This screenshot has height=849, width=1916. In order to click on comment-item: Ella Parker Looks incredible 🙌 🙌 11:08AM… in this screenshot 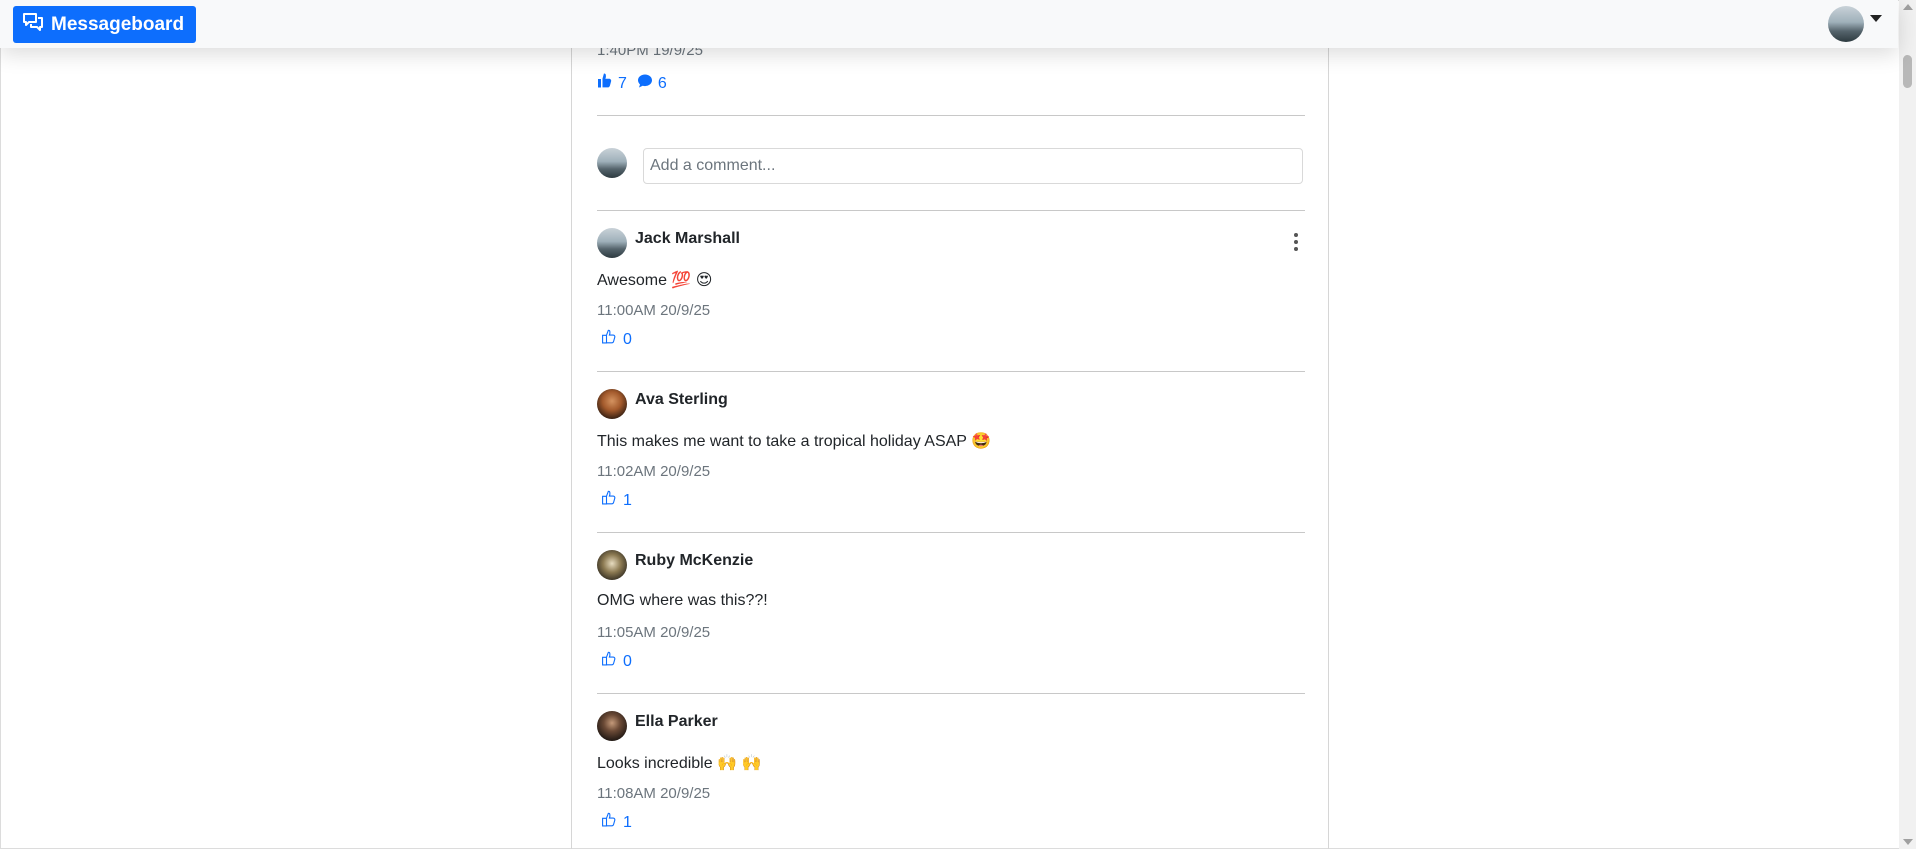, I will do `click(951, 763)`.